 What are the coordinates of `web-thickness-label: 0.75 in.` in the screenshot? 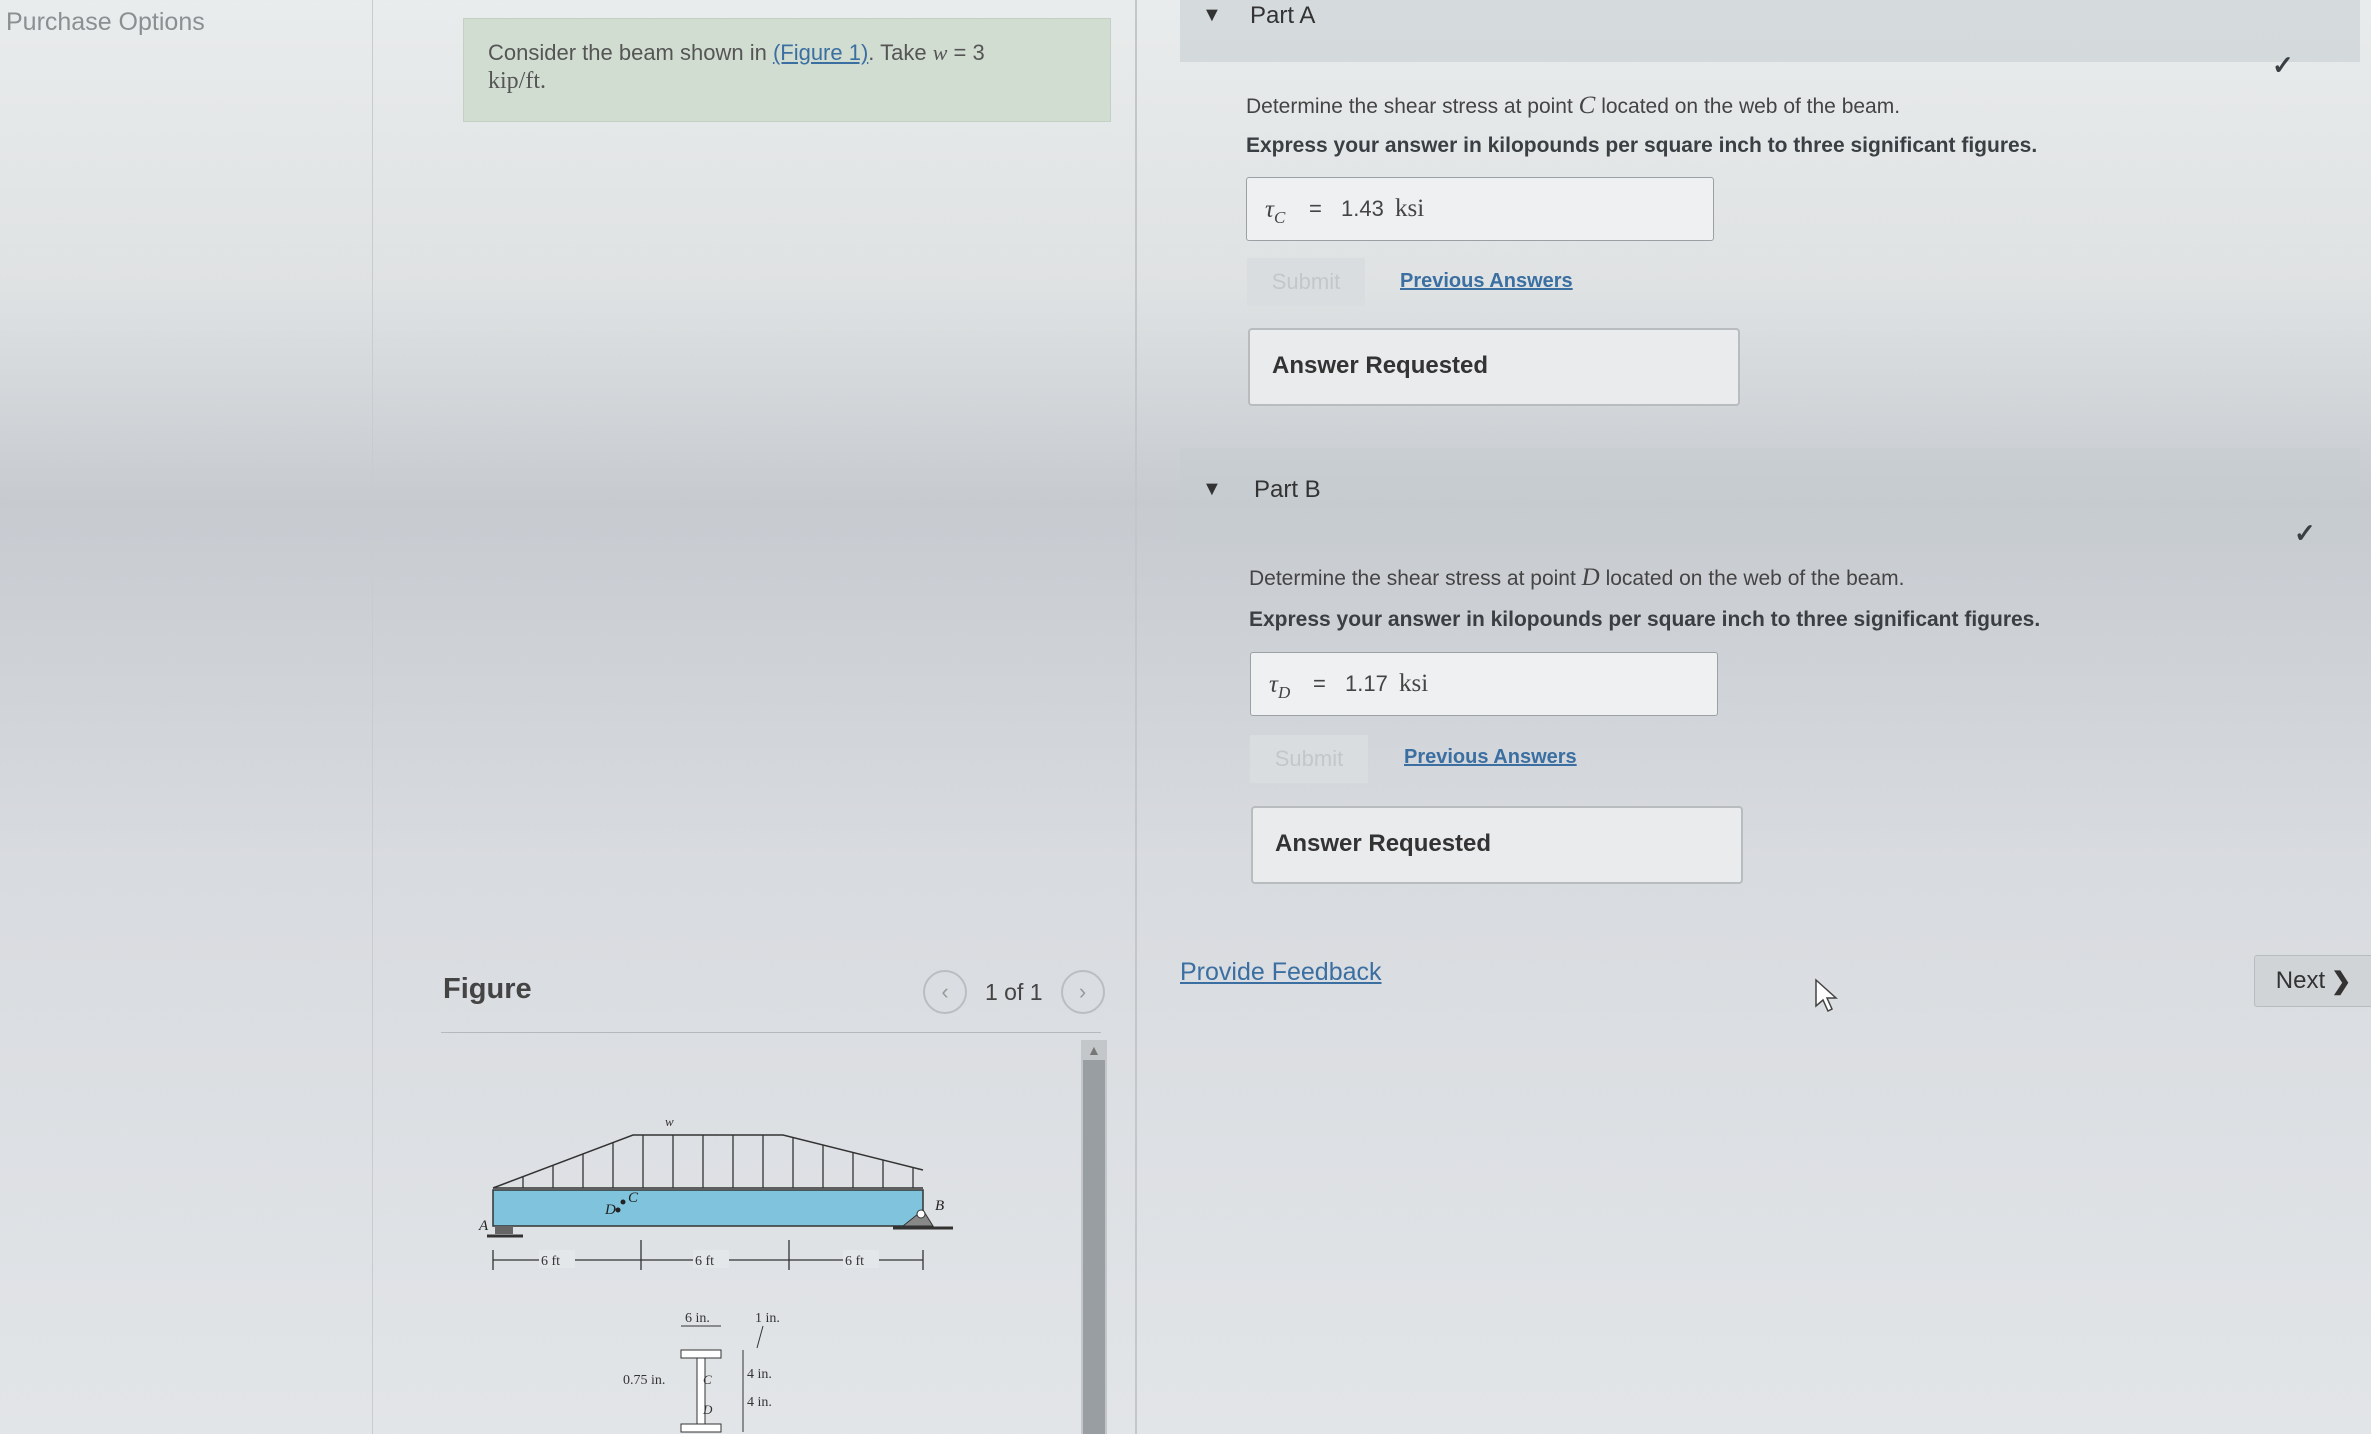 It's located at (644, 1380).